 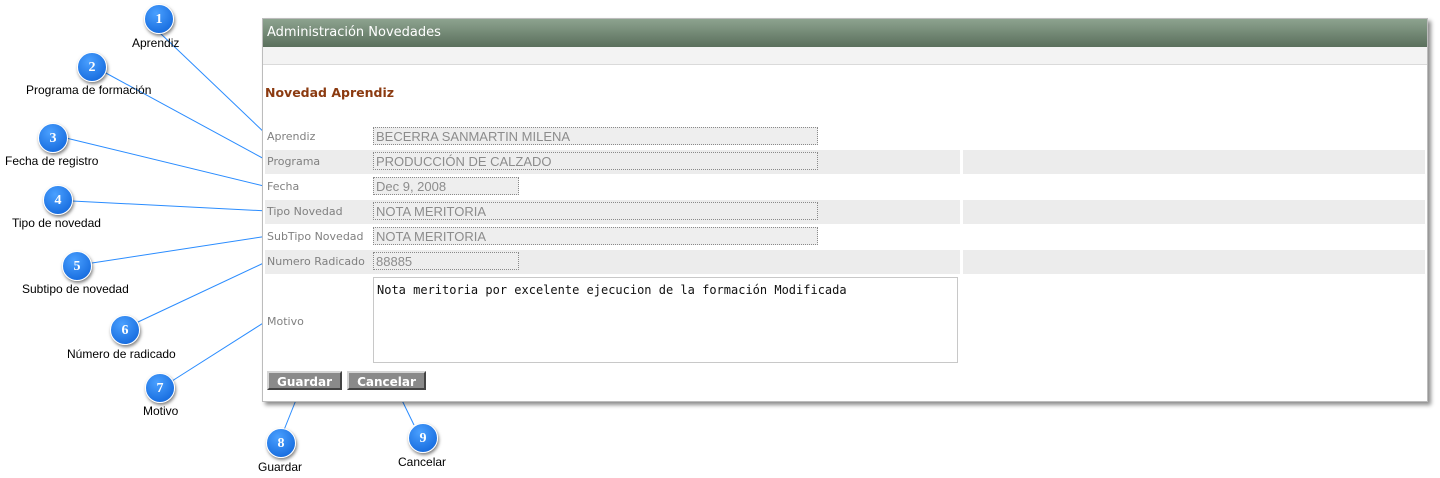 I want to click on numero-radicado-field: 88885, so click(x=446, y=261).